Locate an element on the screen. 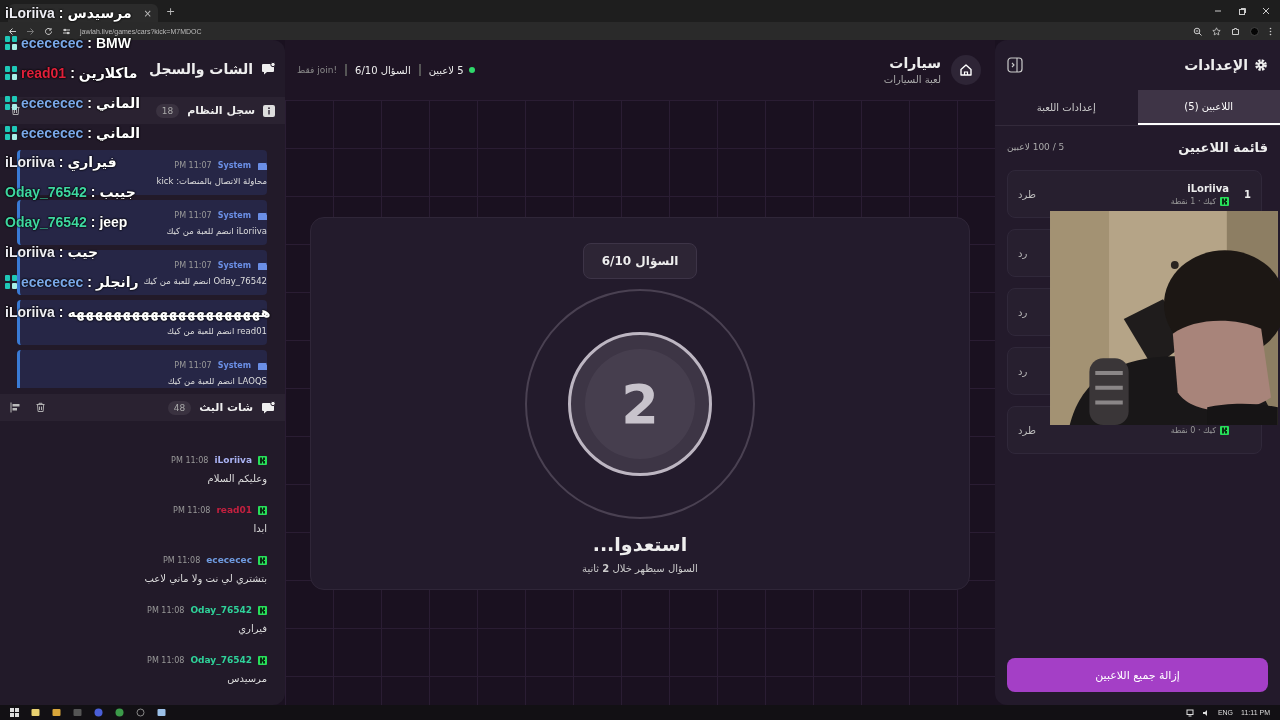  countdown-number: 2 is located at coordinates (640, 404).